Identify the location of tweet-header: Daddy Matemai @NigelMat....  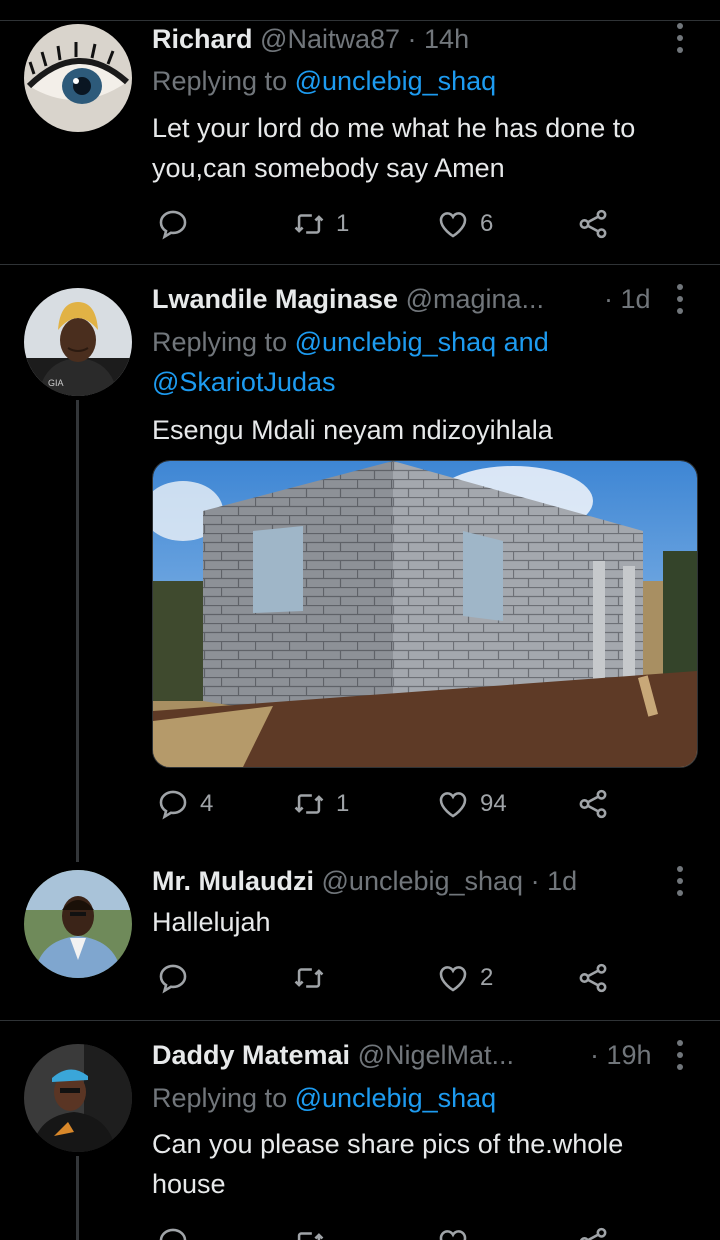
(333, 1055).